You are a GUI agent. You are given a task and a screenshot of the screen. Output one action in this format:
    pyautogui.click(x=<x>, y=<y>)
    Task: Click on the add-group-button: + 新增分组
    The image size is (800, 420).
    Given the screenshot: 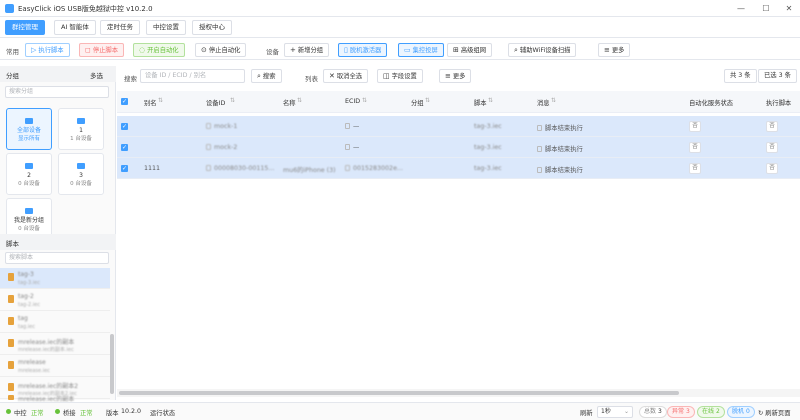 What is the action you would take?
    pyautogui.click(x=307, y=50)
    